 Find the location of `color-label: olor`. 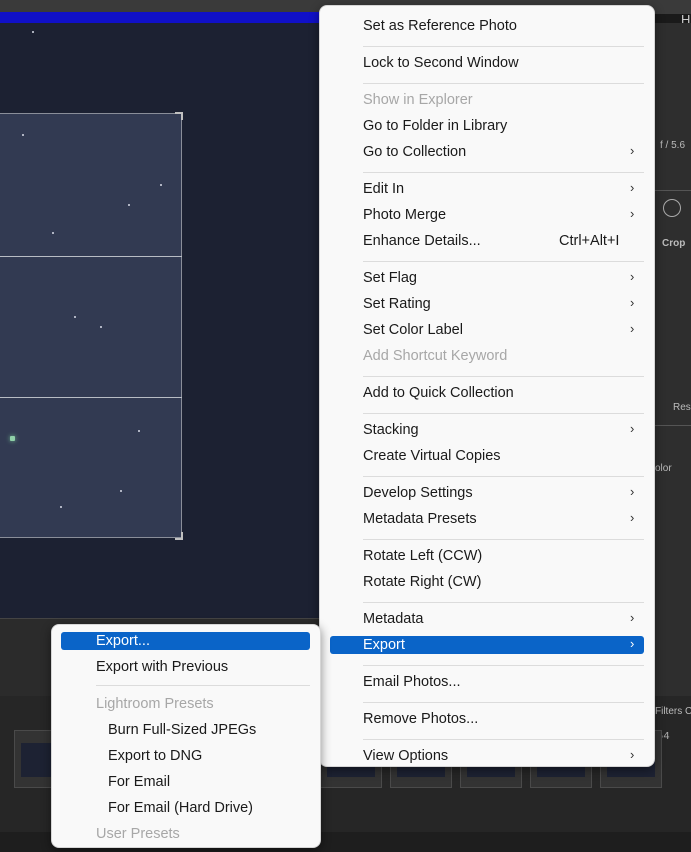

color-label: olor is located at coordinates (663, 468).